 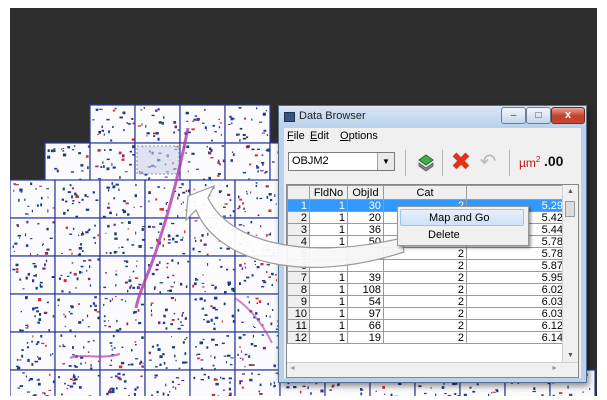 What do you see at coordinates (462, 217) in the screenshot?
I see `context-item-map-and-go: Map and Go` at bounding box center [462, 217].